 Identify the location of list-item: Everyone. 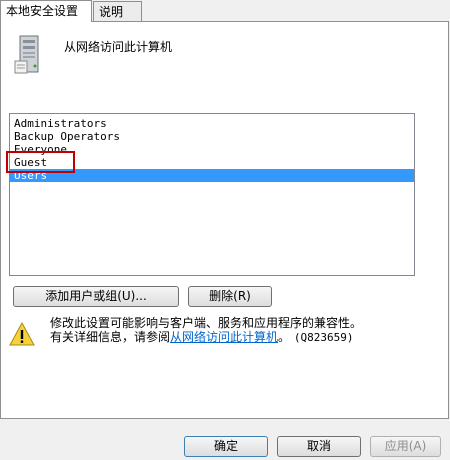
(212, 149).